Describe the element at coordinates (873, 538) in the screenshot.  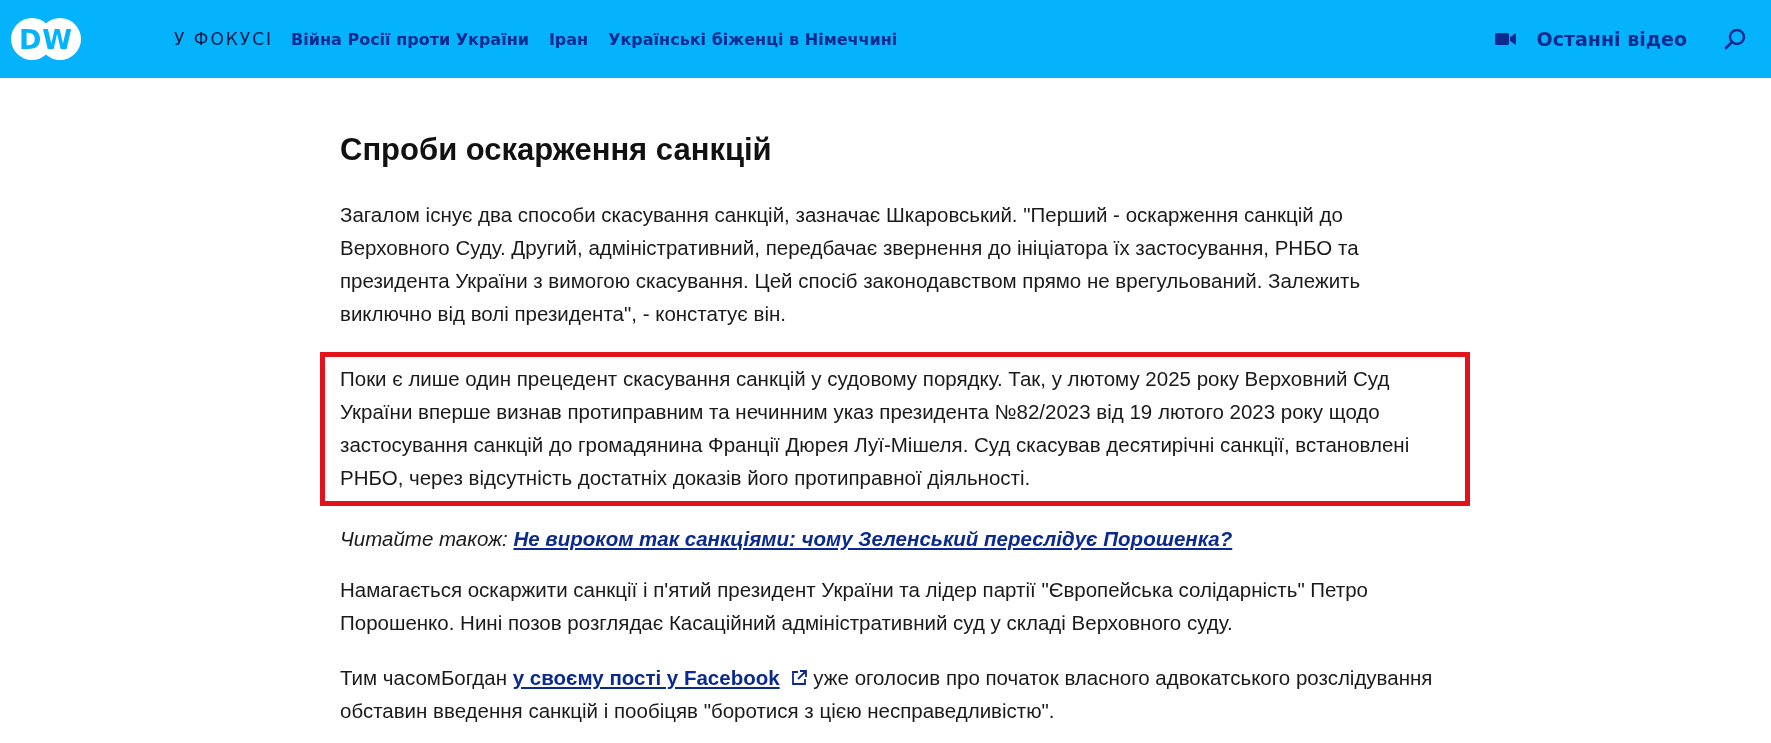
I see `article-link: Не вироком так санкціями: чому Зеленський переслідує Порошенка?` at that location.